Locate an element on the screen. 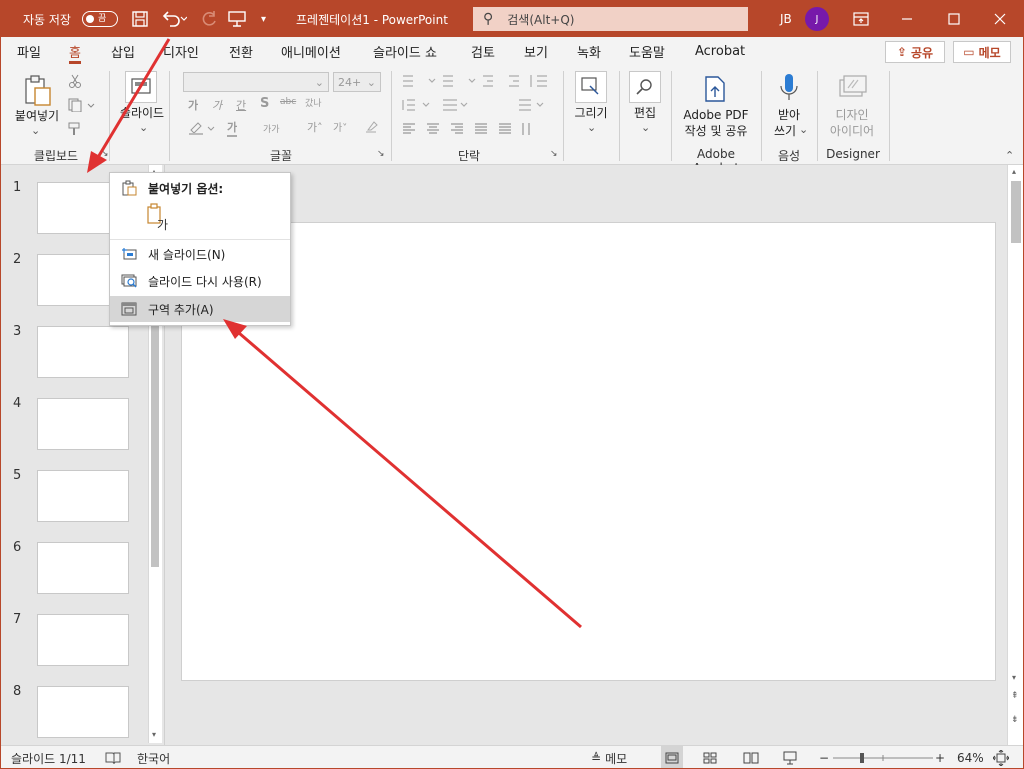 The height and width of the screenshot is (769, 1024). tab-animations: 애니메이션 is located at coordinates (311, 51).